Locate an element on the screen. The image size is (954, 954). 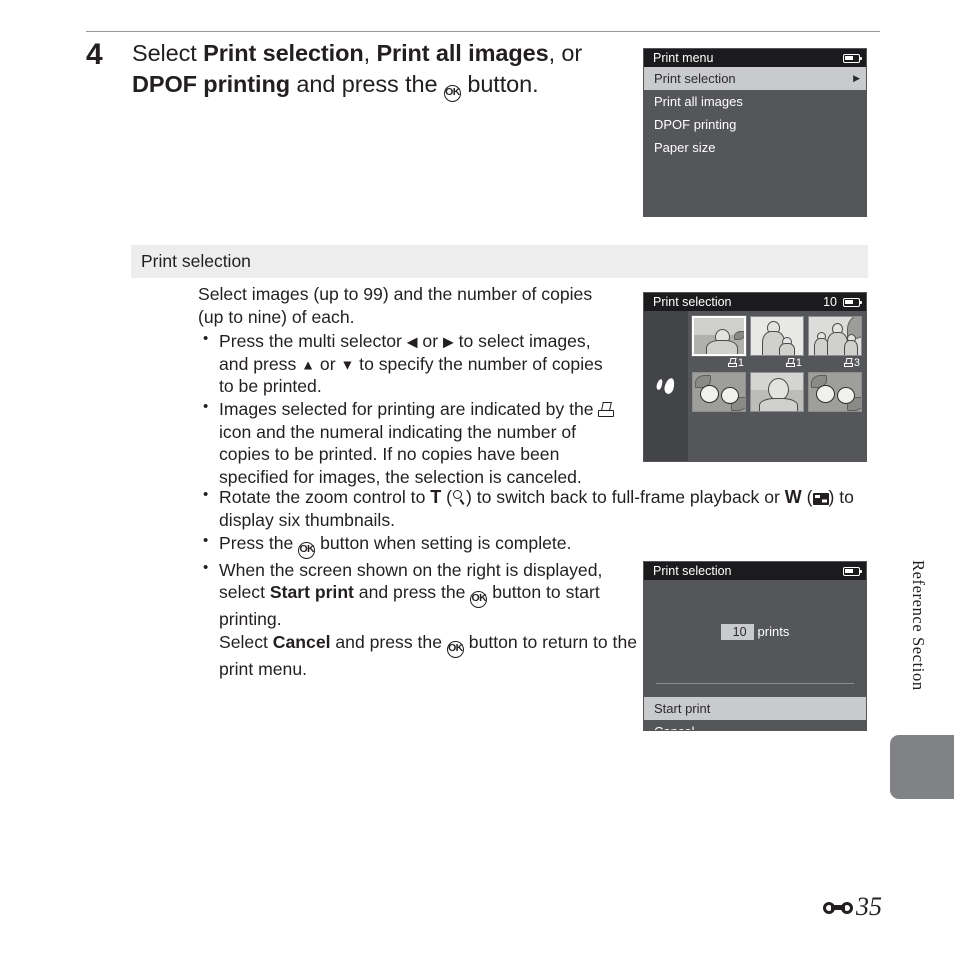
side-tab-marker is located at coordinates (922, 767).